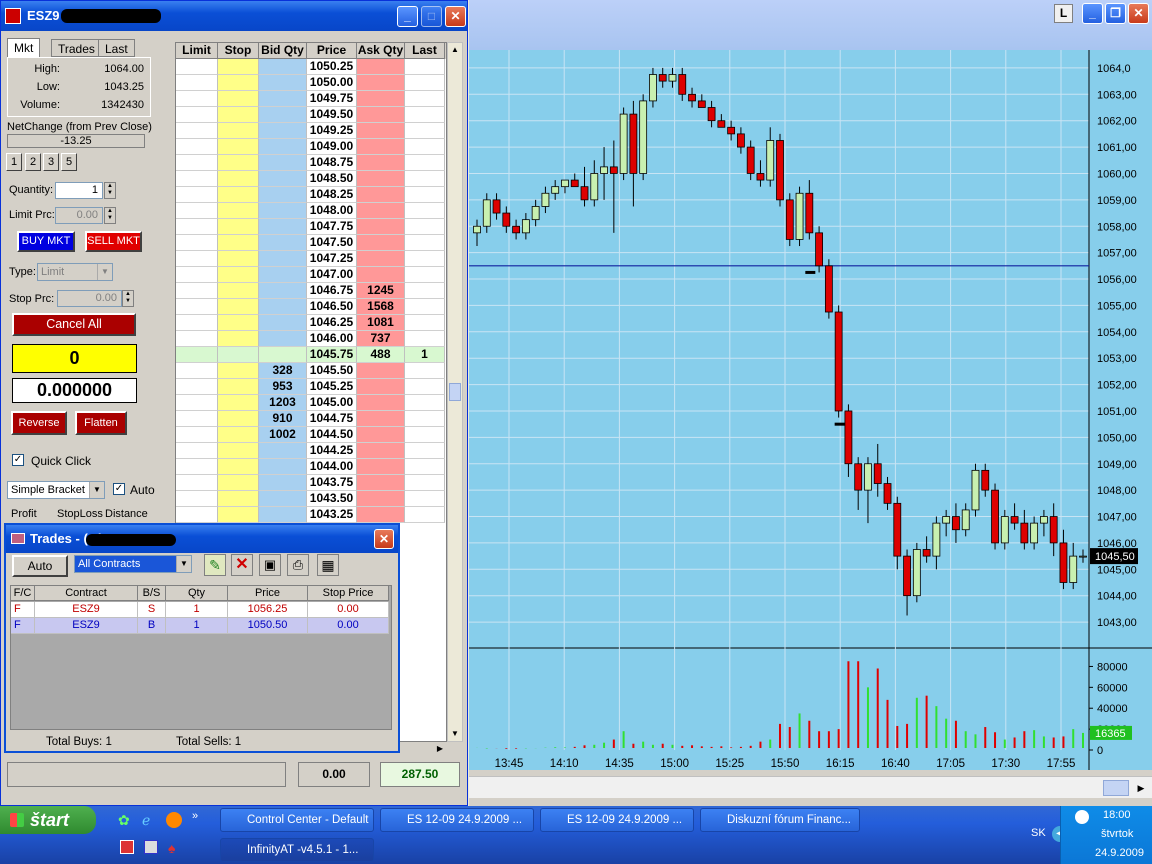 The width and height of the screenshot is (1152, 864). Describe the element at coordinates (311, 147) in the screenshot. I see `ladder-row: 1049.00` at that location.